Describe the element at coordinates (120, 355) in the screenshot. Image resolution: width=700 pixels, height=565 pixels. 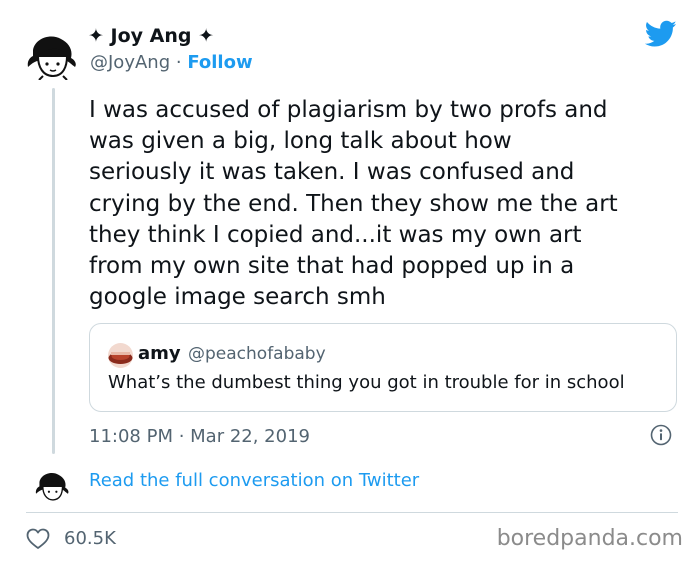
I see `quoted-avatar` at that location.